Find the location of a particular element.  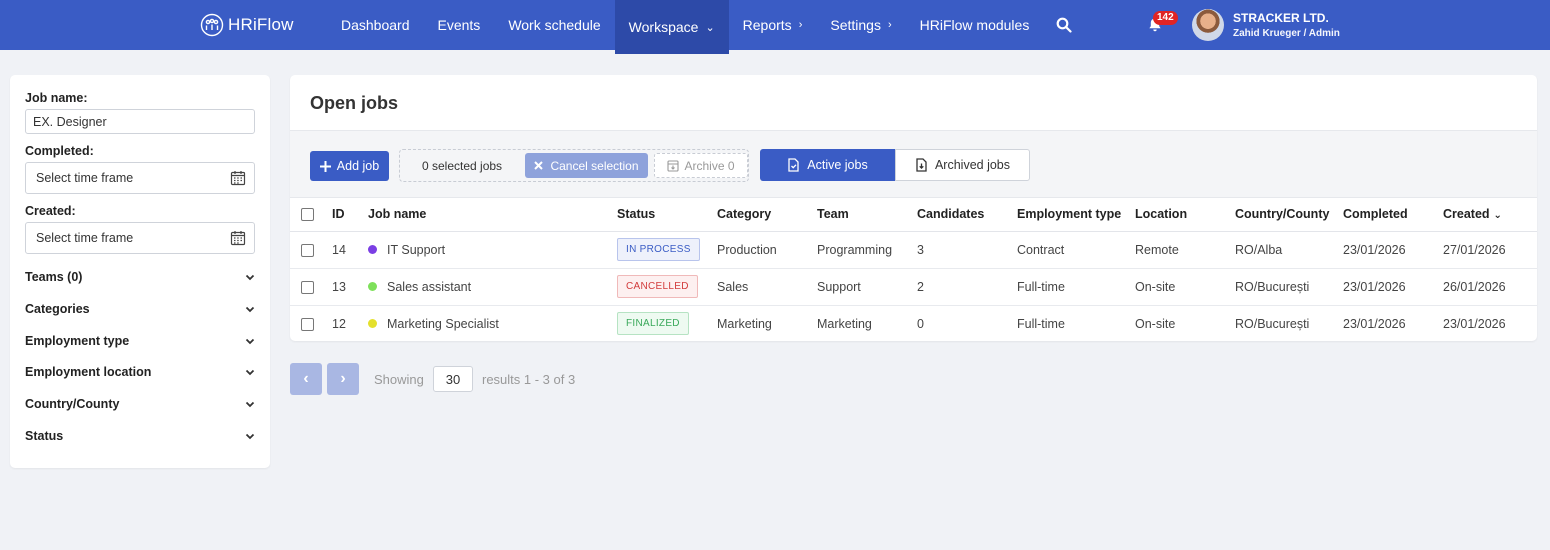

job-name-cell: Sales assistant is located at coordinates (492, 287).